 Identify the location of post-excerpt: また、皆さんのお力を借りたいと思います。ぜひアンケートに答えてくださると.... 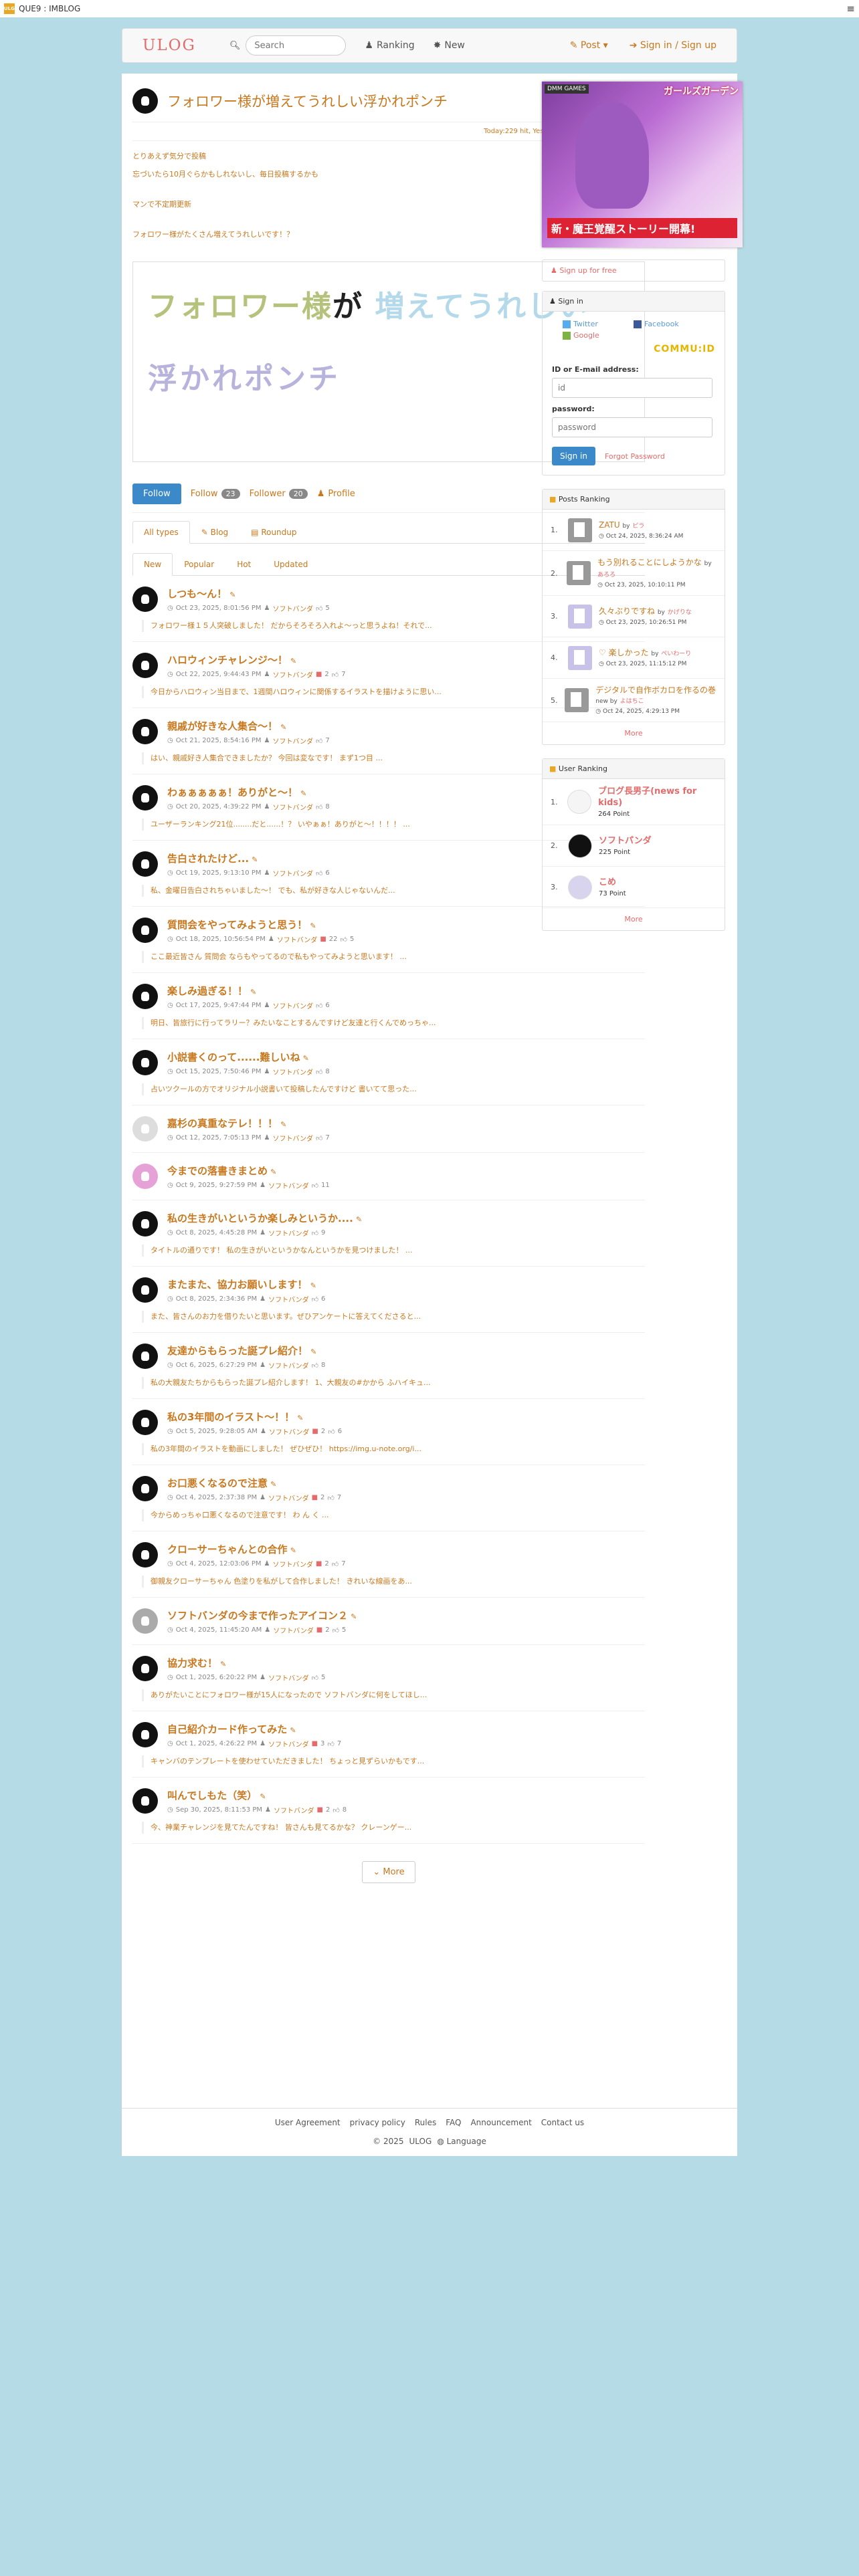
(394, 1317).